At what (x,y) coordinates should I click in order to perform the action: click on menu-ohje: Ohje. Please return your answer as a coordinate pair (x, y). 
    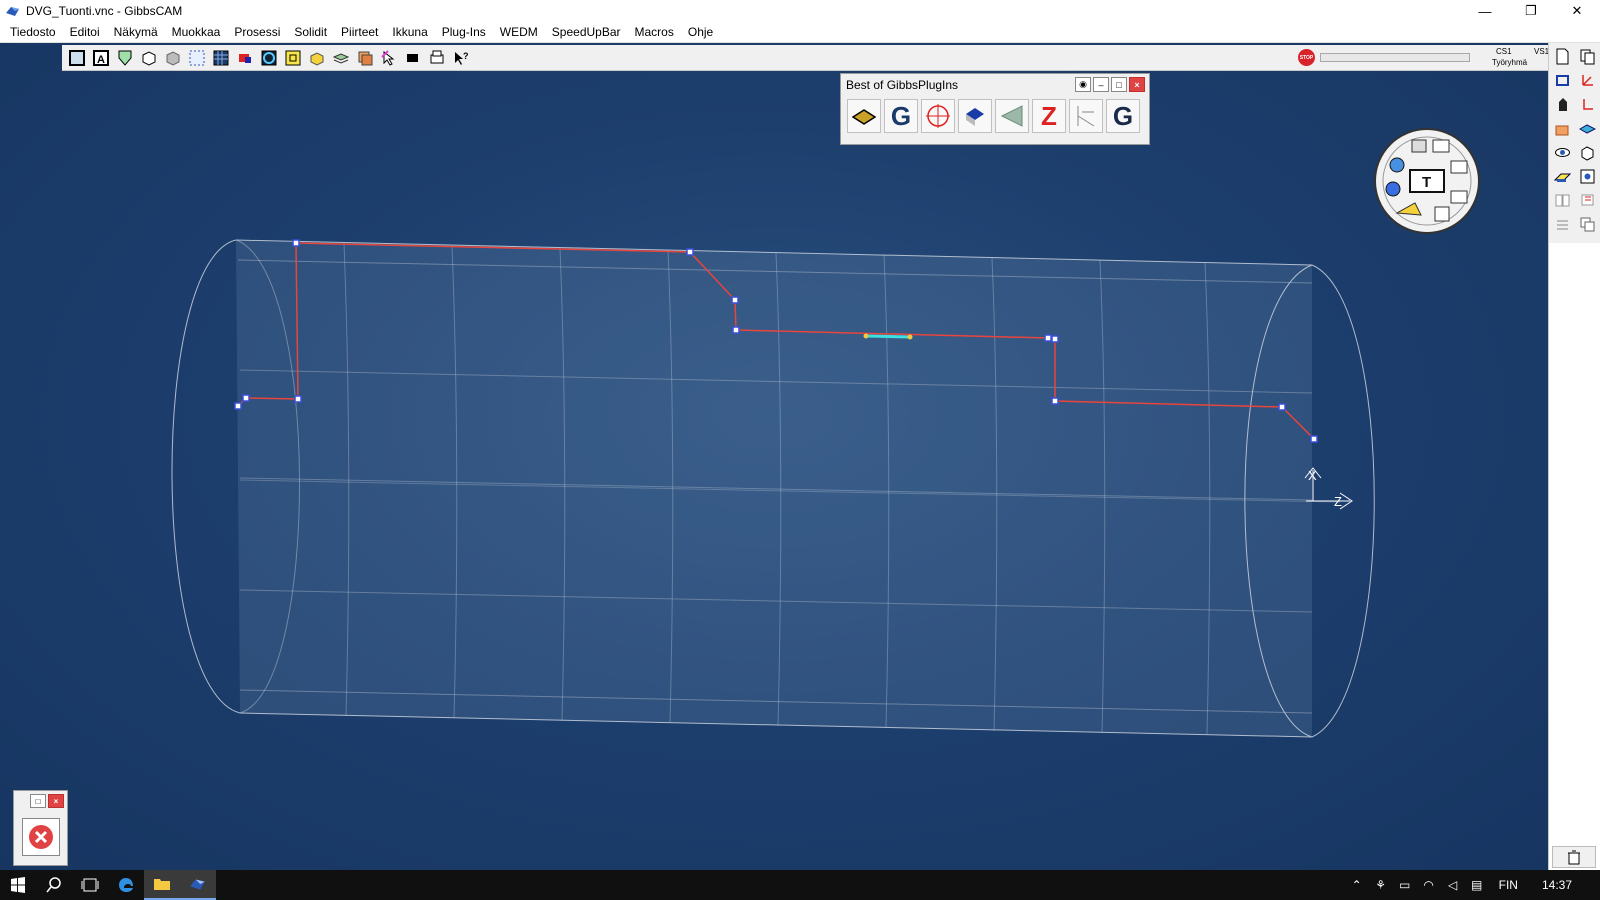
    Looking at the image, I should click on (700, 32).